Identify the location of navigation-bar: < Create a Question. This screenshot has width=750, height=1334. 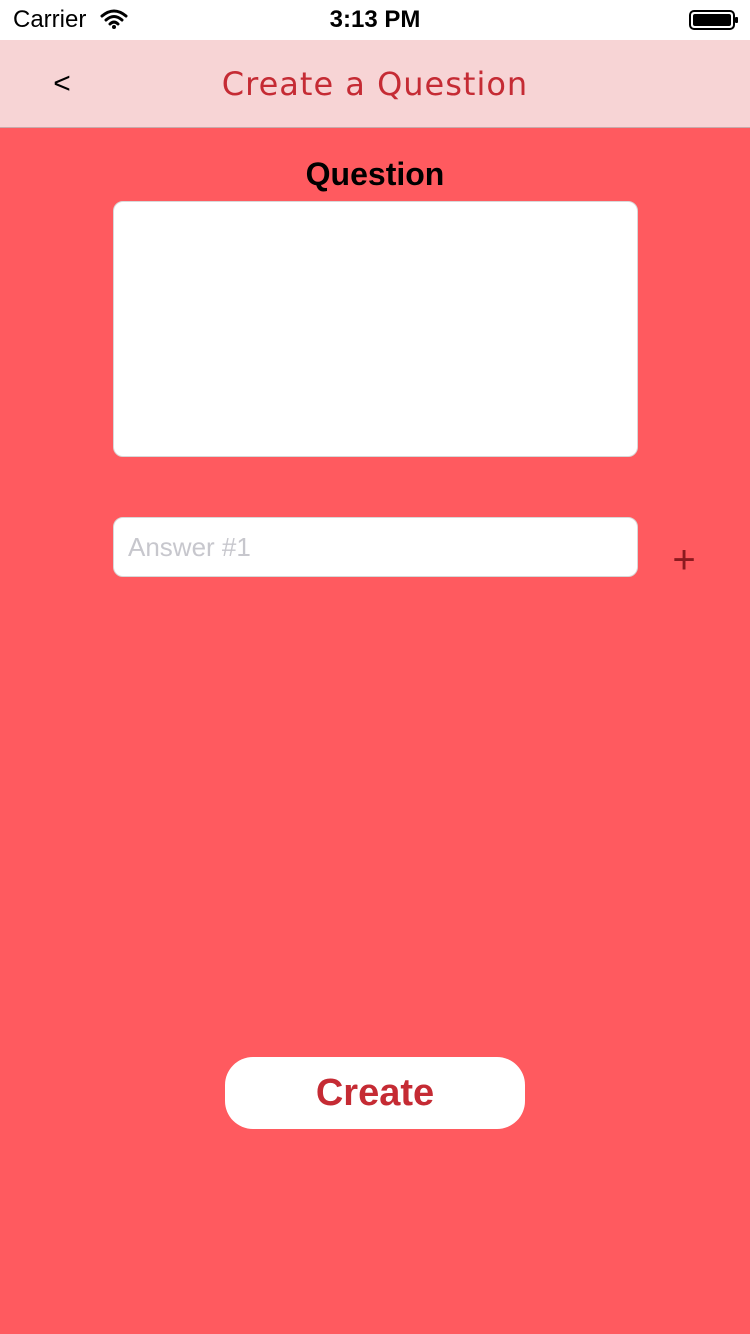
(375, 84).